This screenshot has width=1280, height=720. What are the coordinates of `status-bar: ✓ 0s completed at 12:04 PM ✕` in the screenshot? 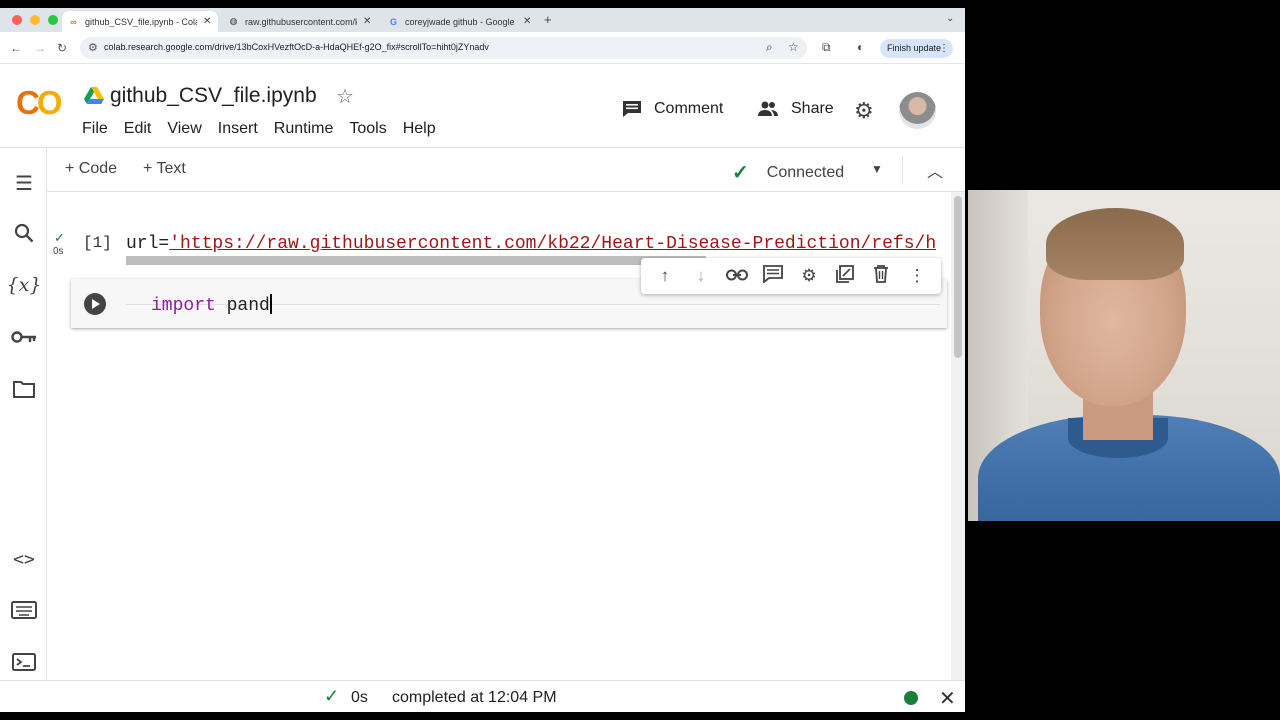 It's located at (482, 696).